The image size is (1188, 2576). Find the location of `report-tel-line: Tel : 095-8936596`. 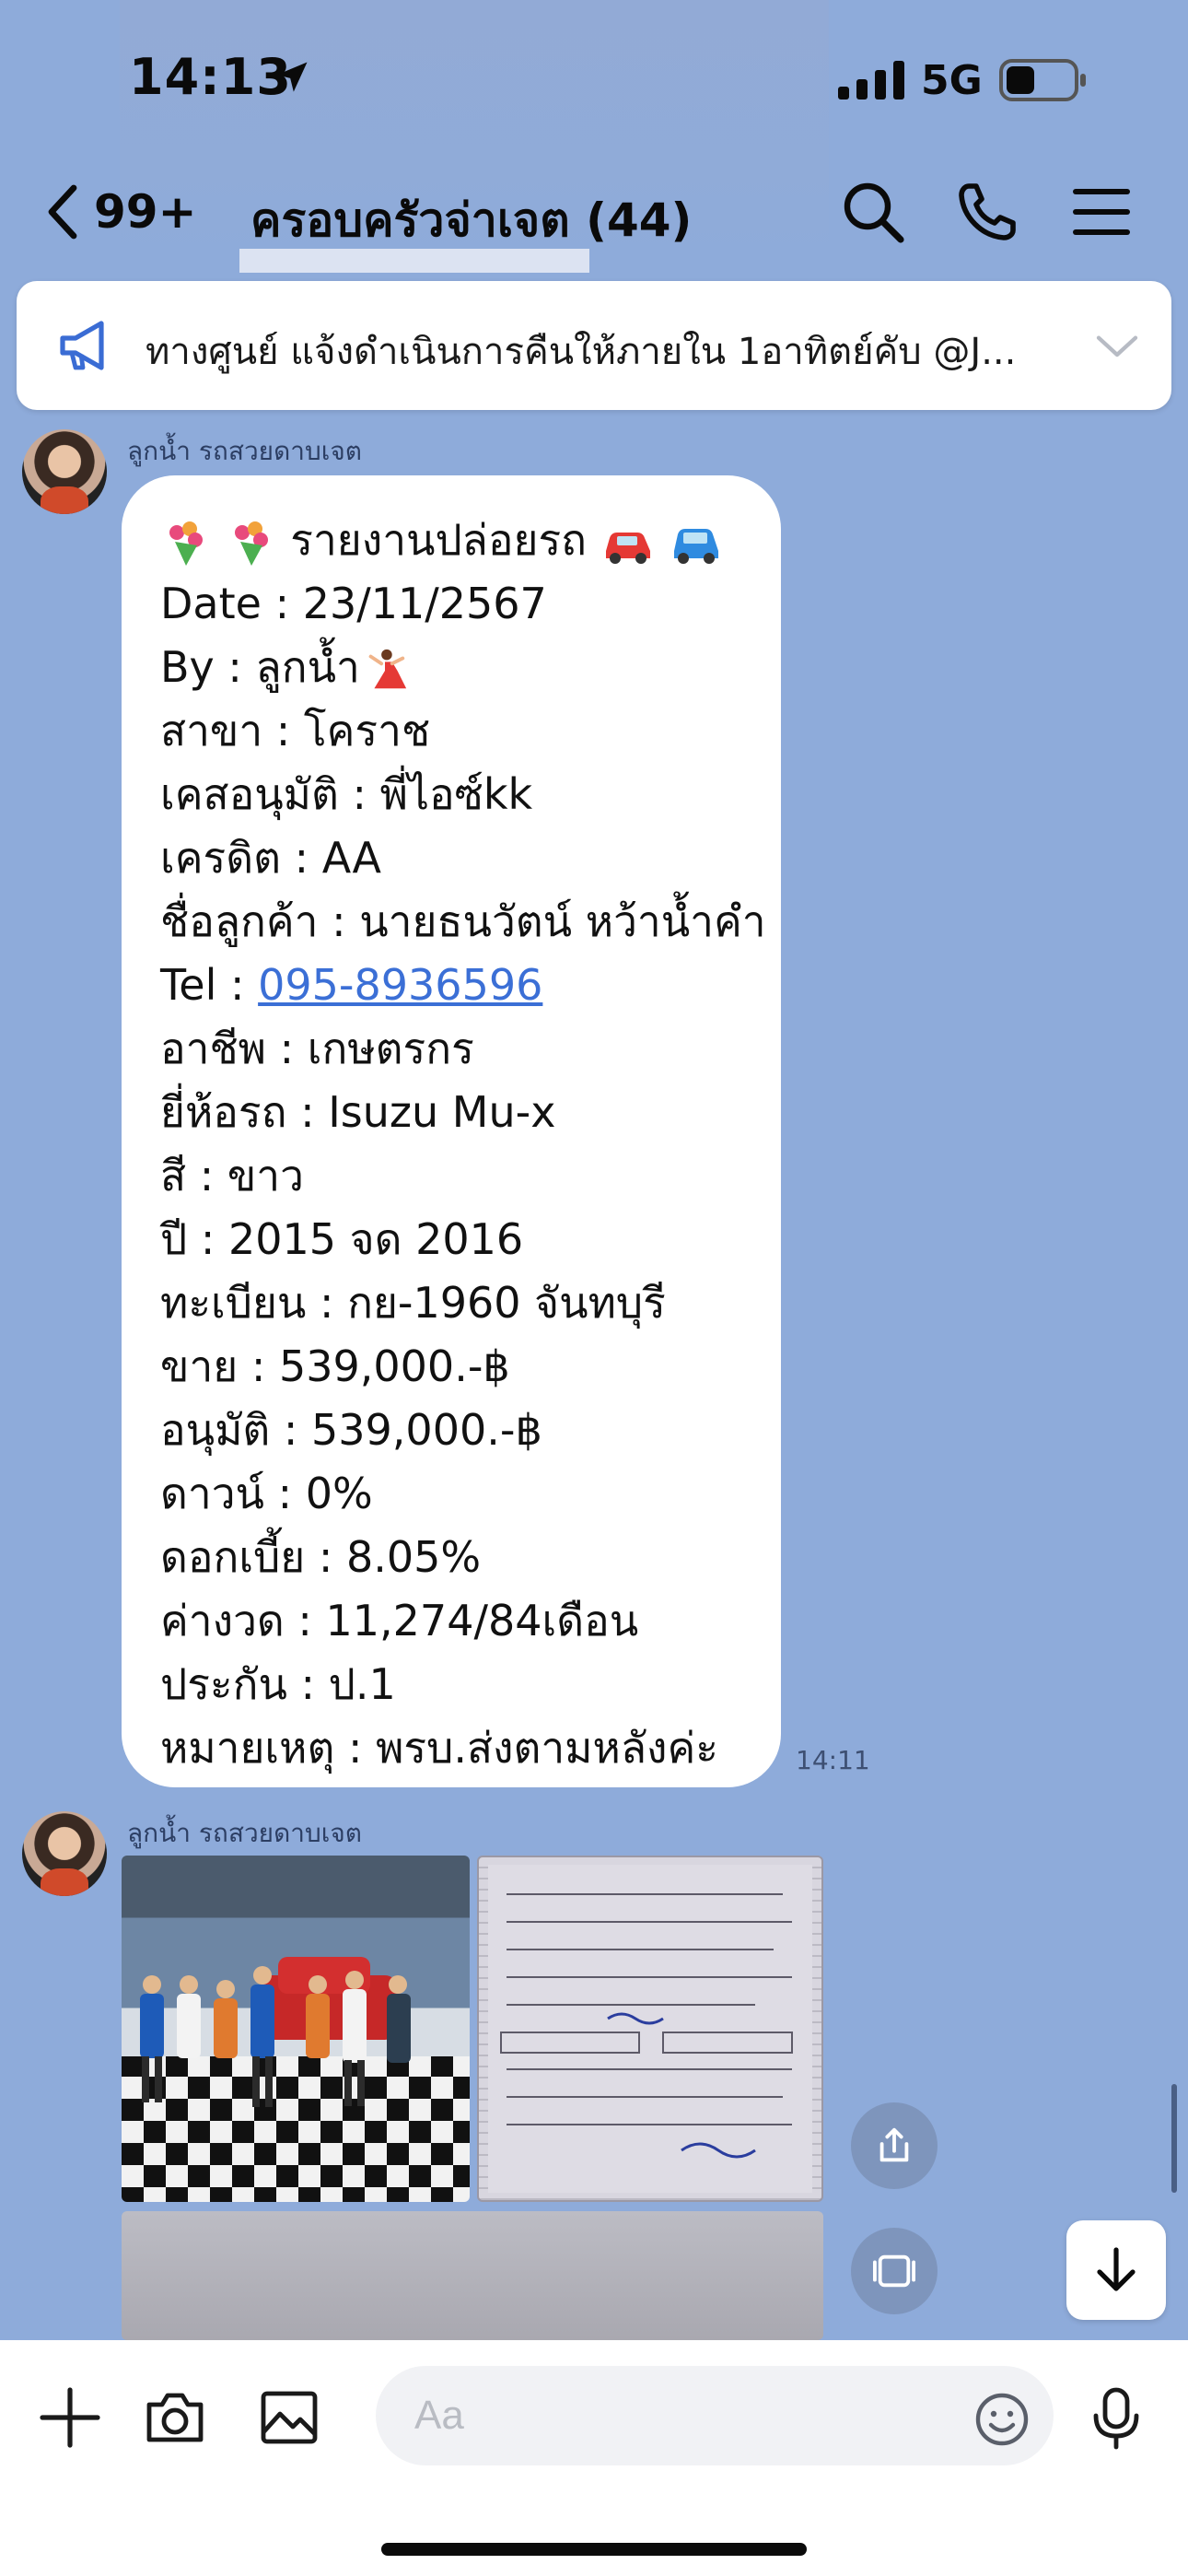

report-tel-line: Tel : 095-8936596 is located at coordinates (452, 986).